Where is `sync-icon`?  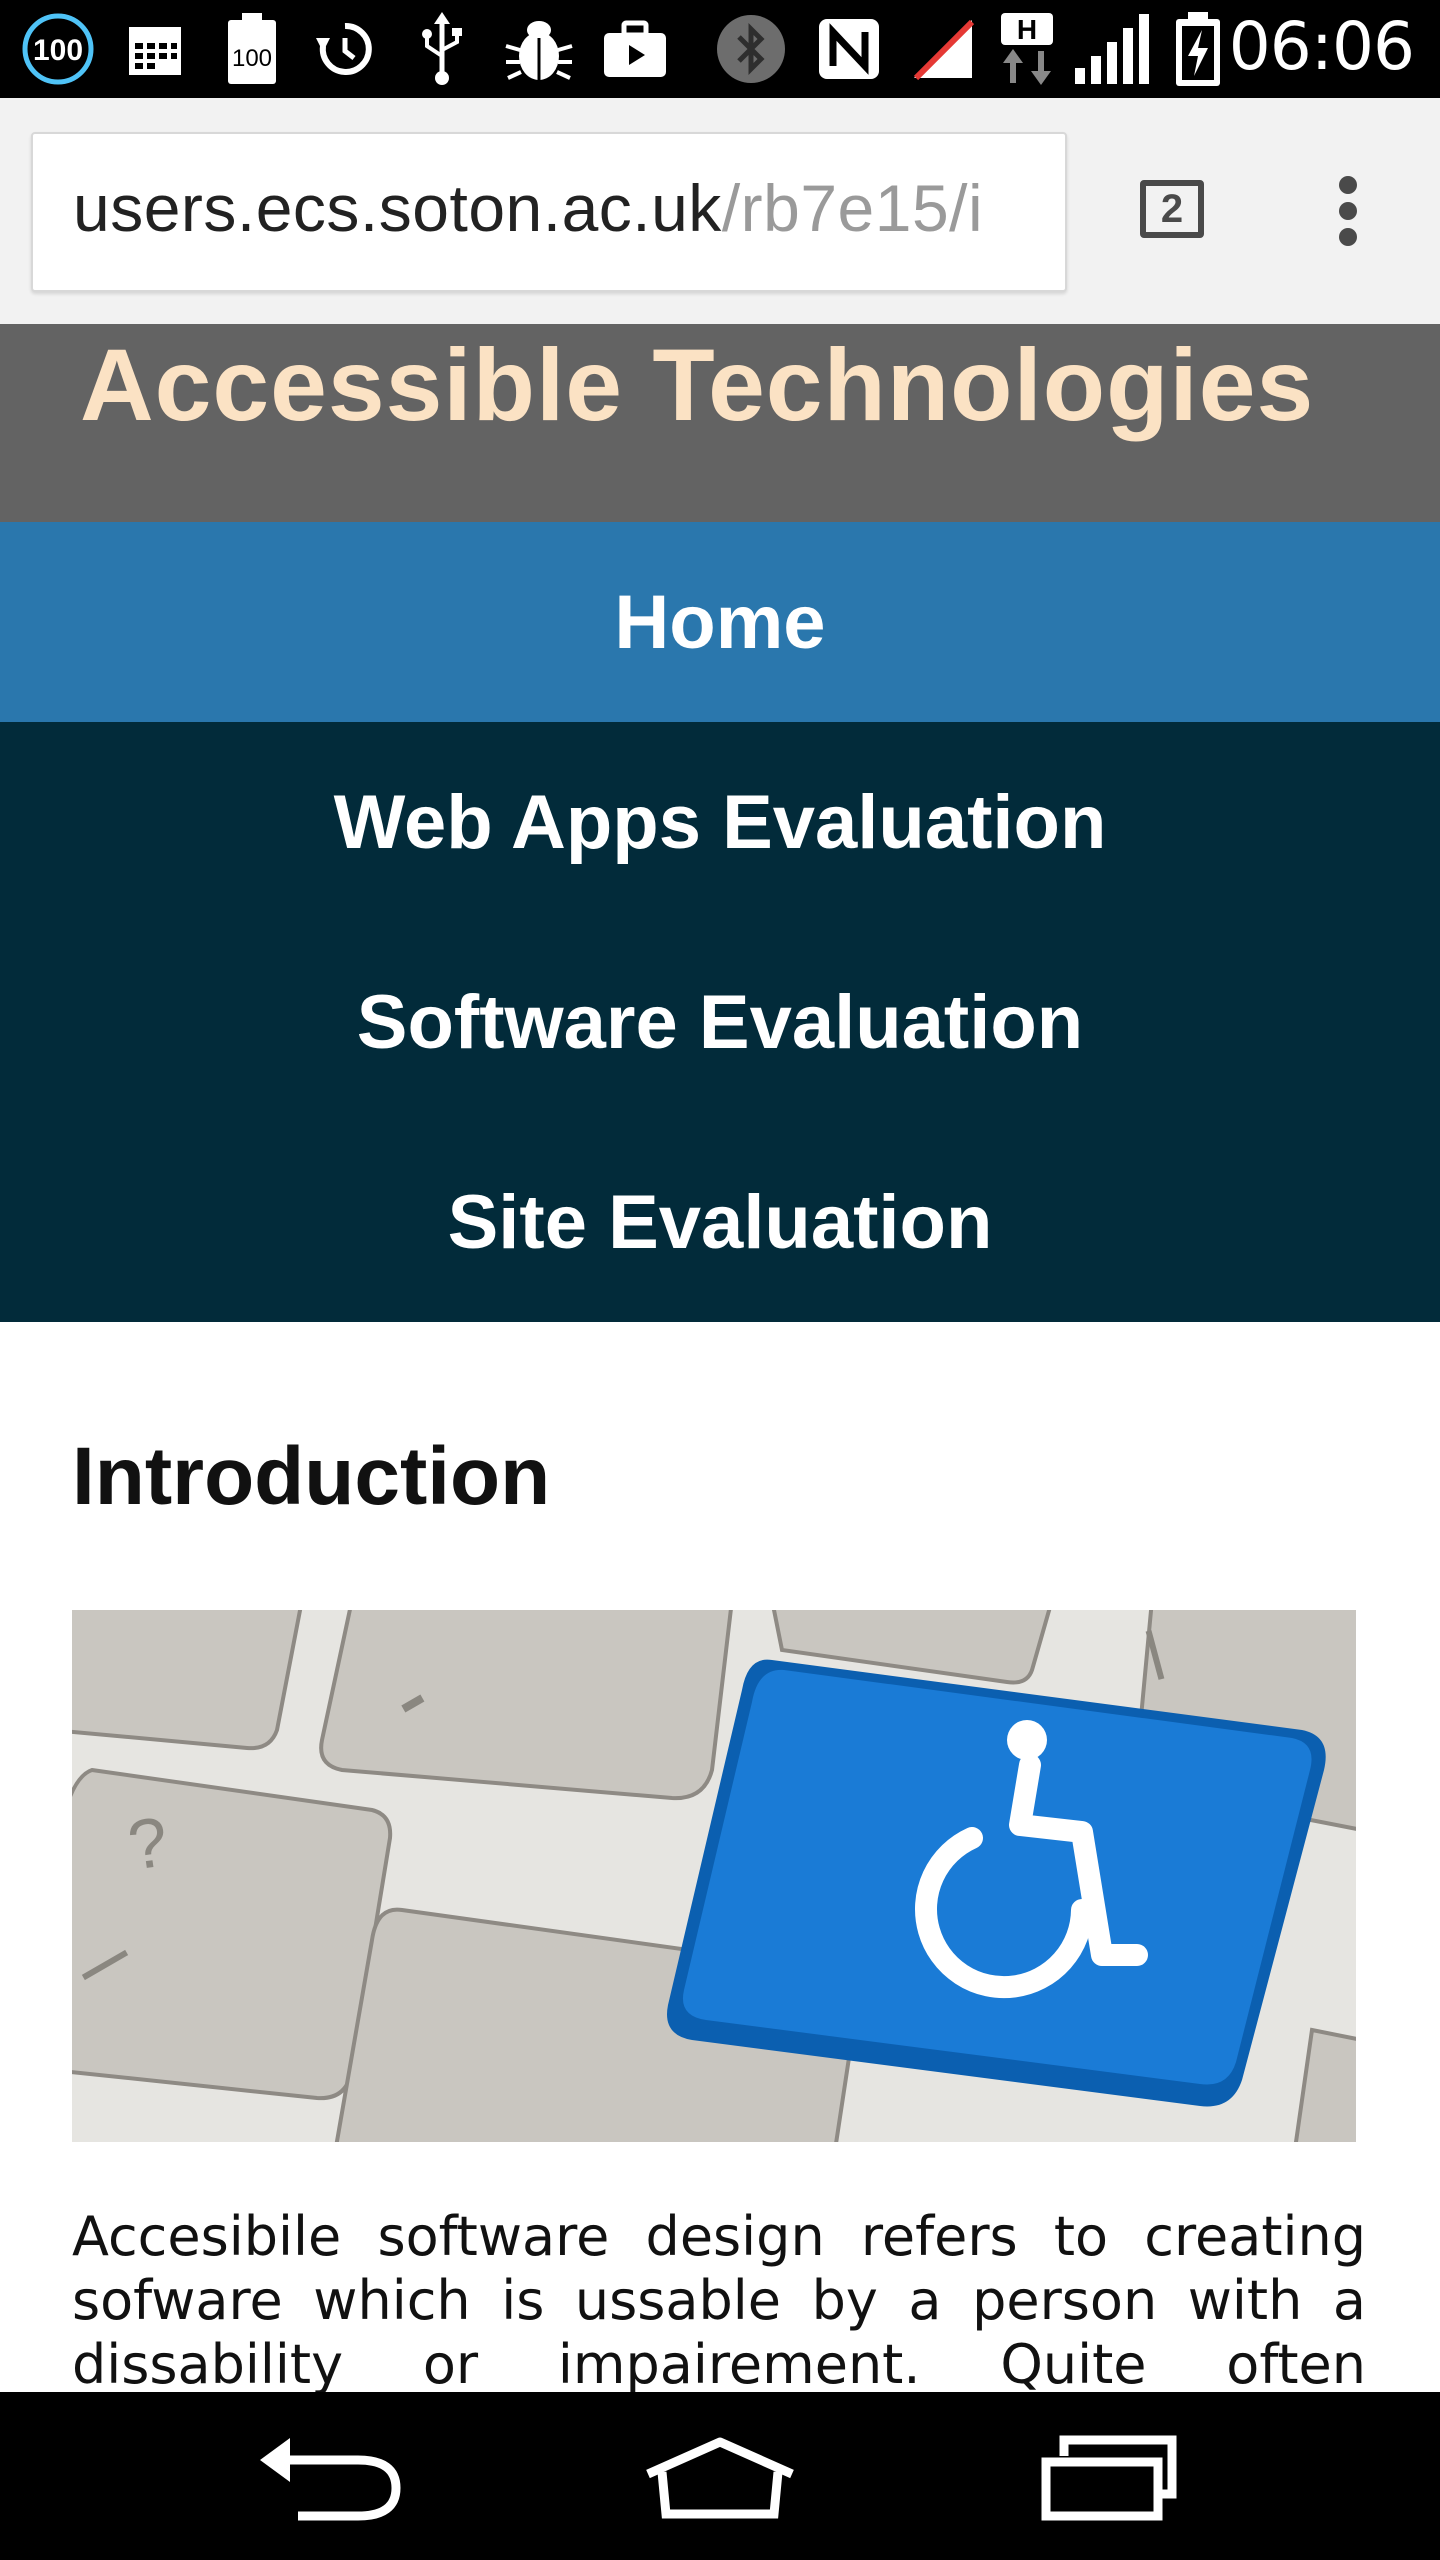 sync-icon is located at coordinates (345, 49).